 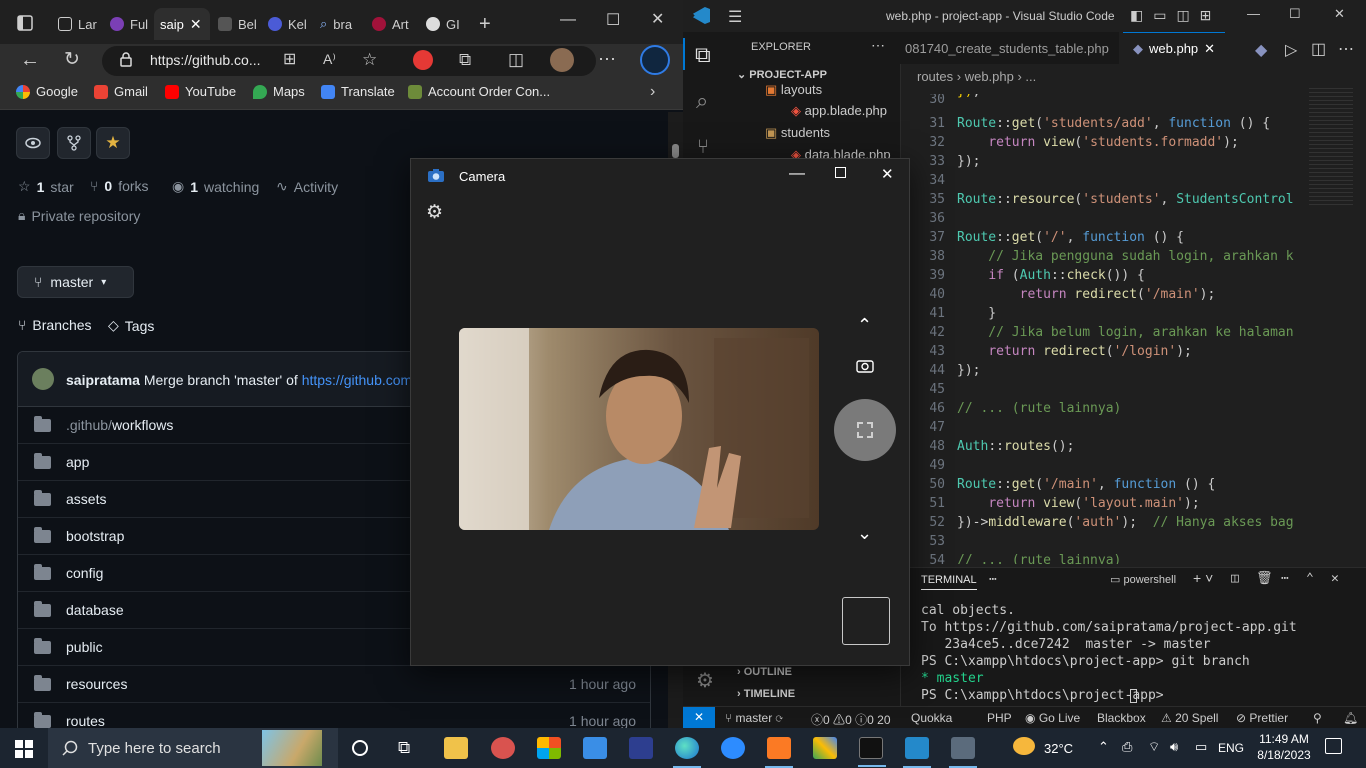 What do you see at coordinates (864, 533) in the screenshot?
I see `chevron-down-icon: ⌄` at bounding box center [864, 533].